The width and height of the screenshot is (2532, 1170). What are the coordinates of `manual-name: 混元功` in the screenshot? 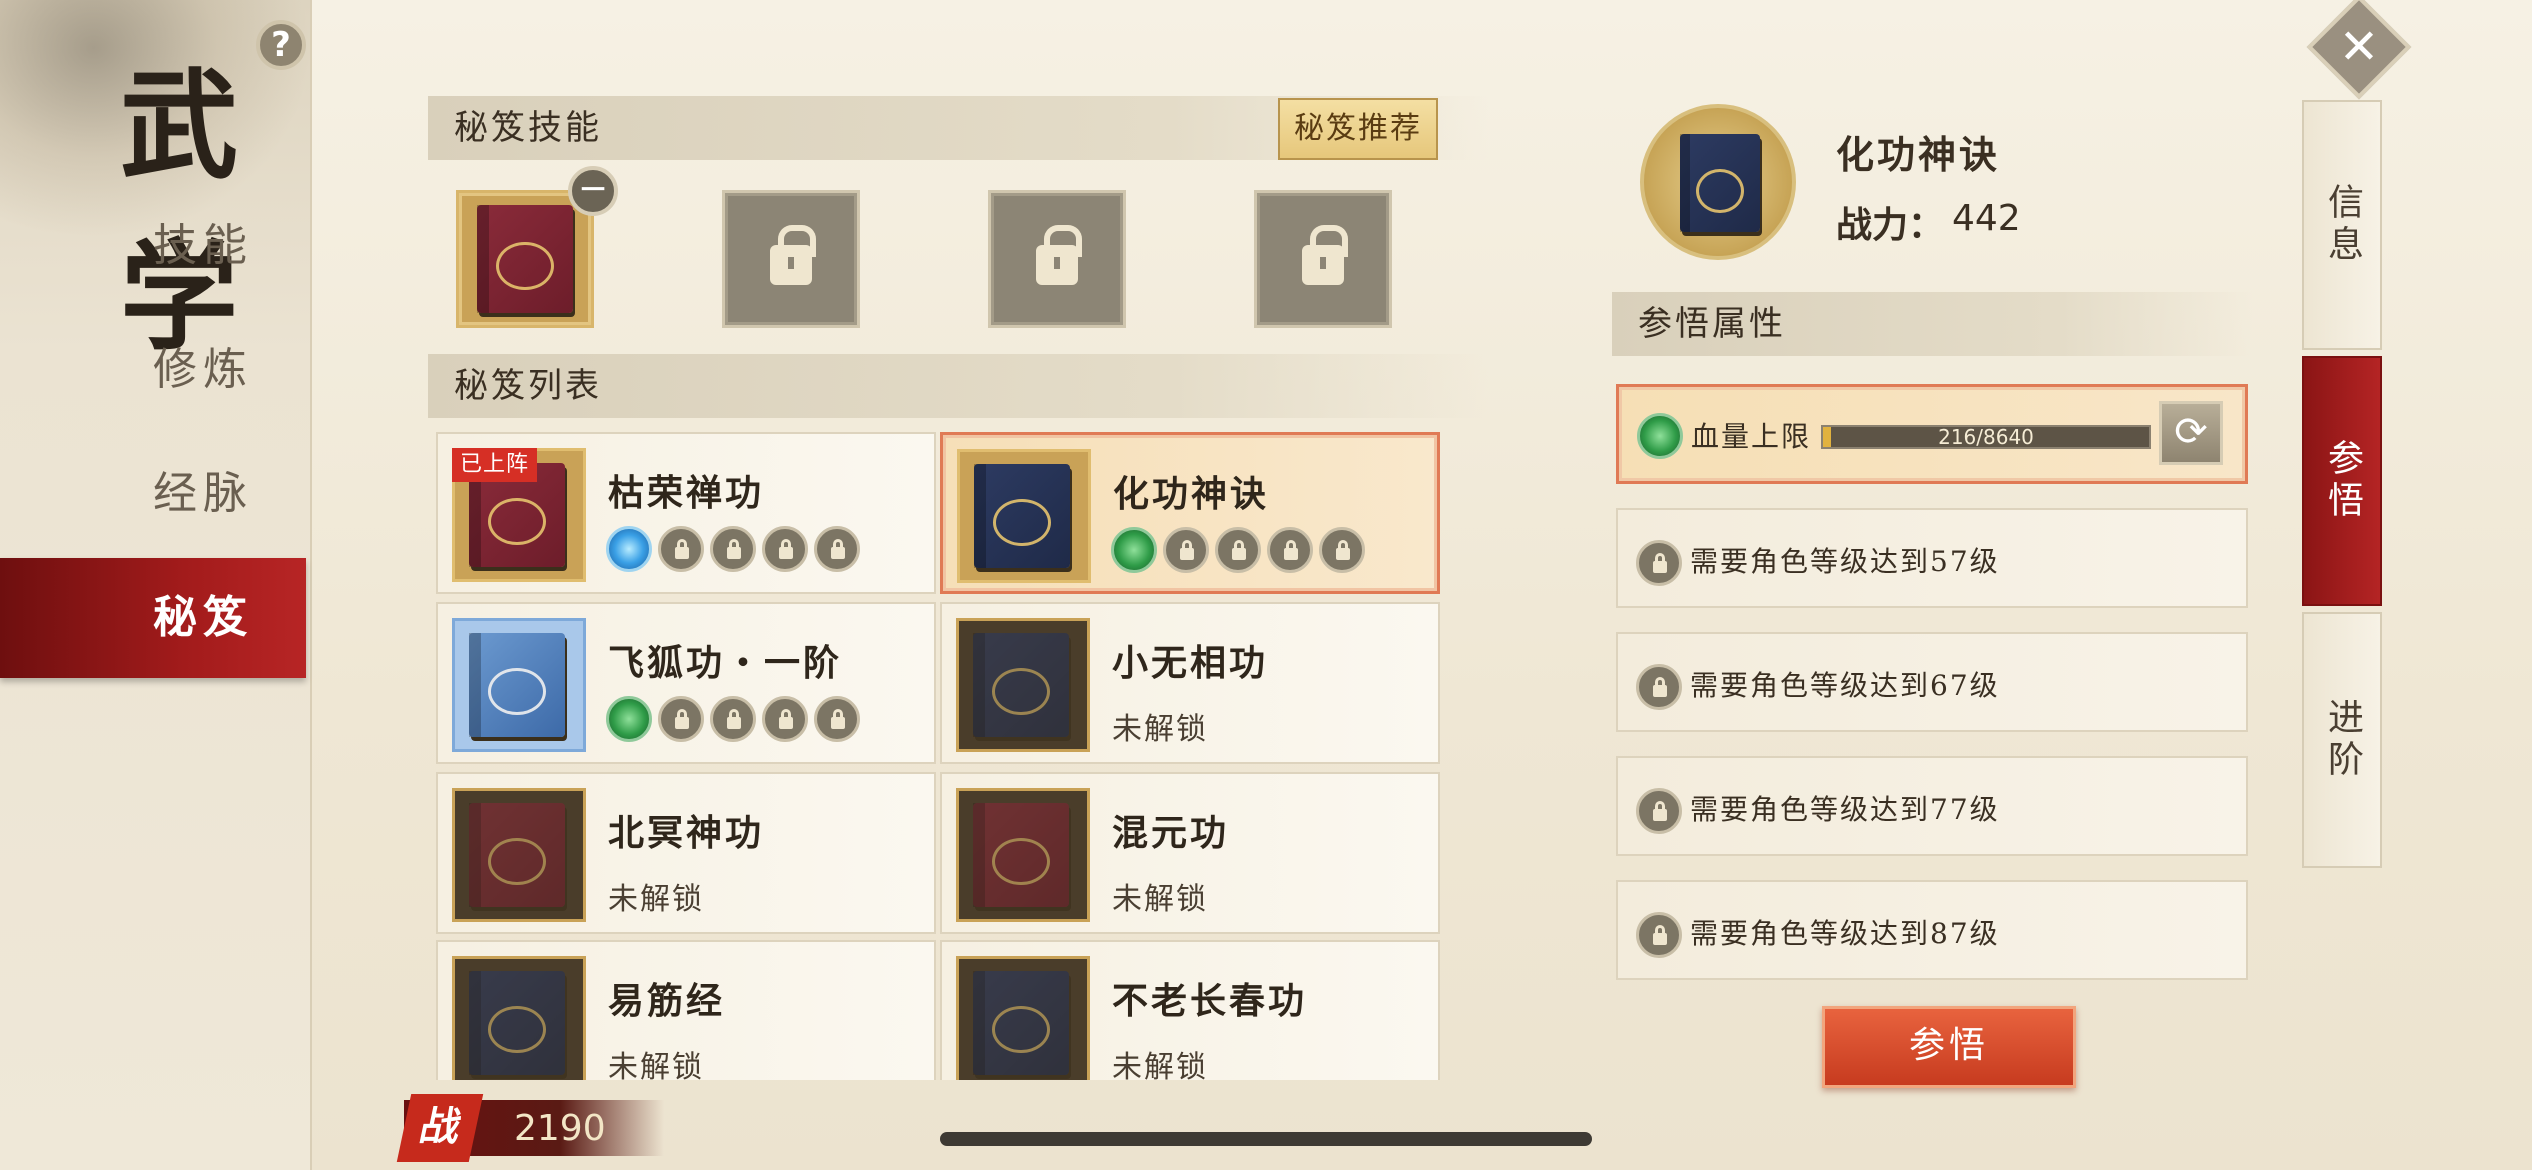 It's located at (1171, 833).